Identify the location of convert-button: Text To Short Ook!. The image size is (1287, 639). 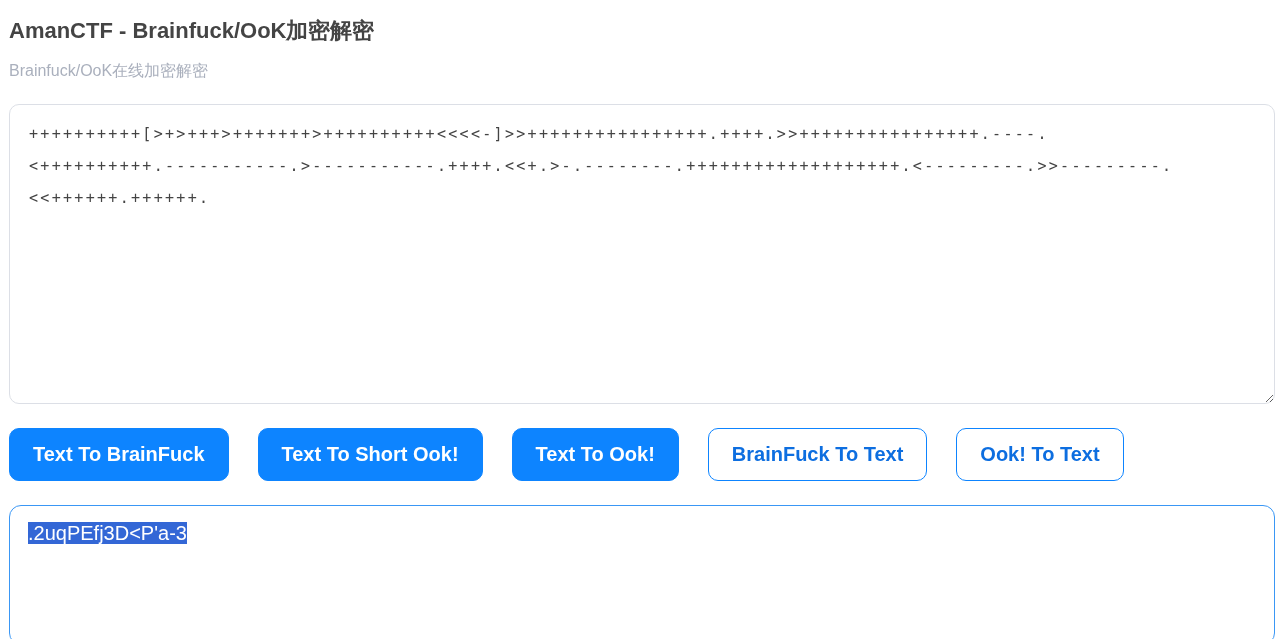
(370, 454).